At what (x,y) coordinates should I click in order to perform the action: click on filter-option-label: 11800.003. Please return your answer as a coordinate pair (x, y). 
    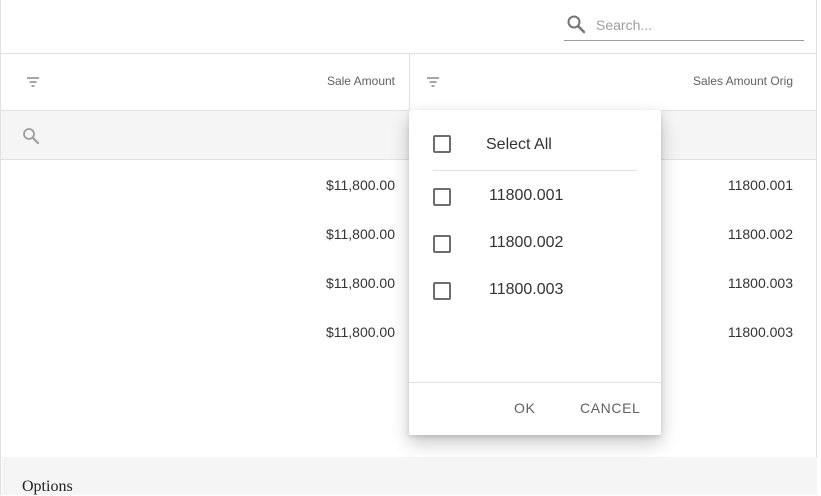
    Looking at the image, I should click on (526, 290).